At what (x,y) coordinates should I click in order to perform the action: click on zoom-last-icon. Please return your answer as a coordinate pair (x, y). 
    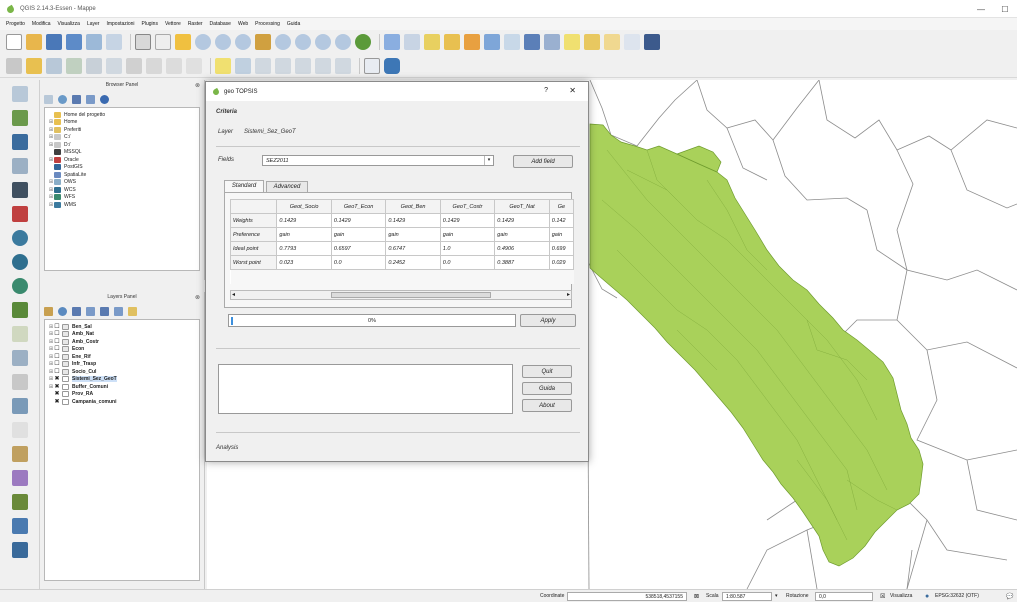
    Looking at the image, I should click on (323, 42).